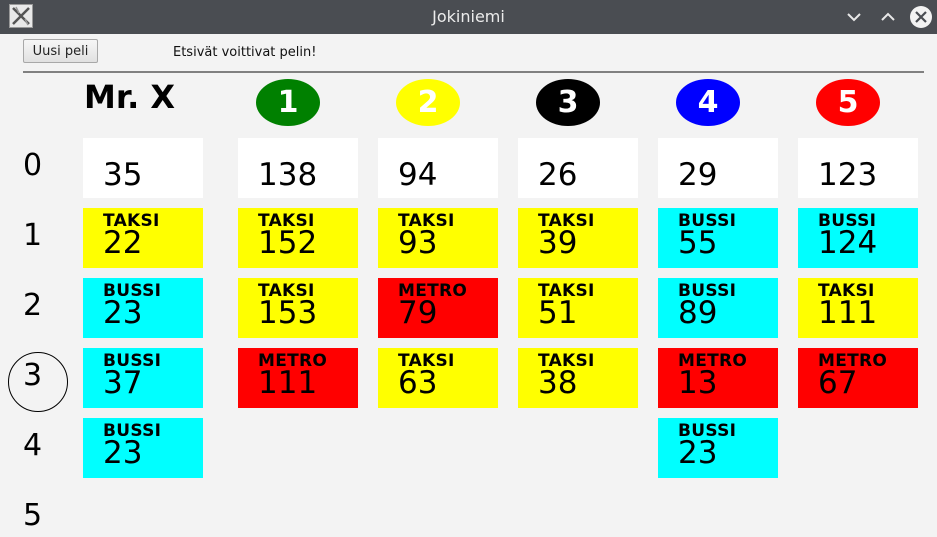 Image resolution: width=937 pixels, height=537 pixels. What do you see at coordinates (288, 175) in the screenshot?
I see `station-number: 138` at bounding box center [288, 175].